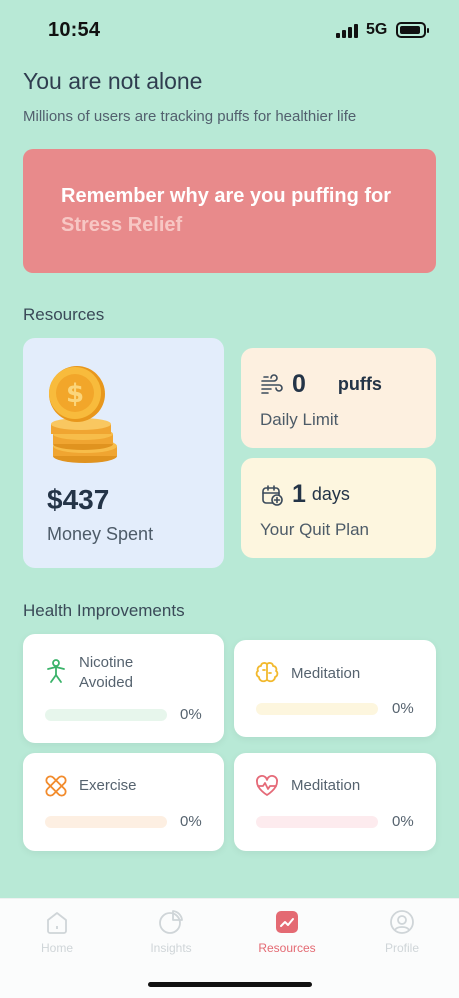 This screenshot has width=459, height=998. What do you see at coordinates (299, 419) in the screenshot?
I see `daily-limit-label: Daily Limit` at bounding box center [299, 419].